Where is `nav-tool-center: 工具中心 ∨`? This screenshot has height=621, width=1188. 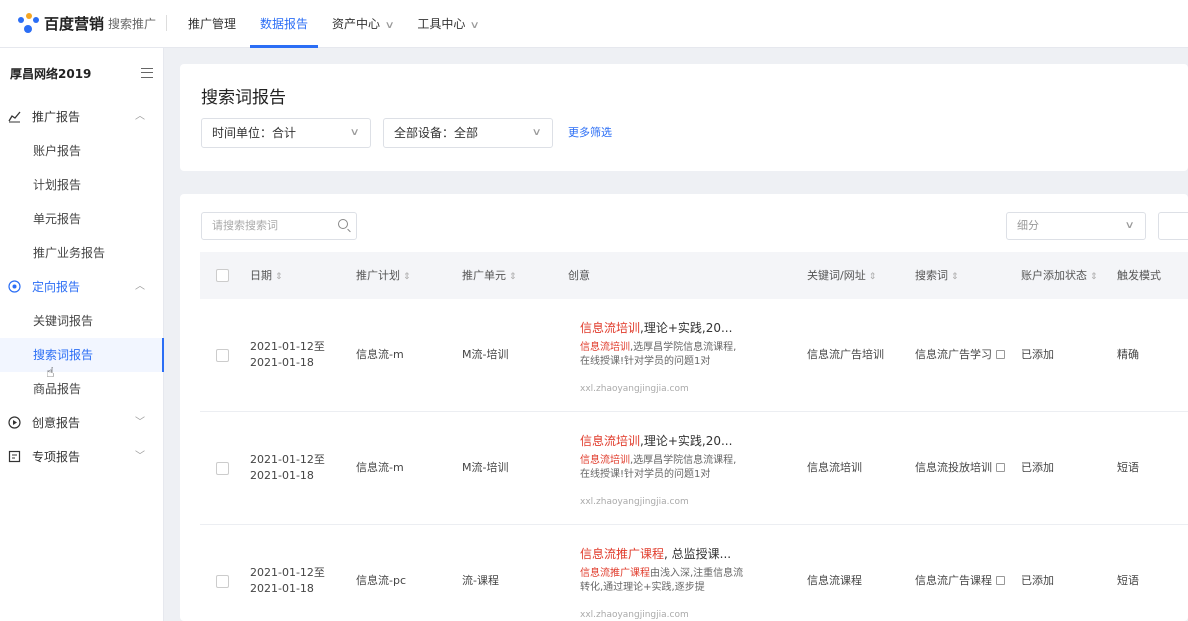 nav-tool-center: 工具中心 ∨ is located at coordinates (447, 24).